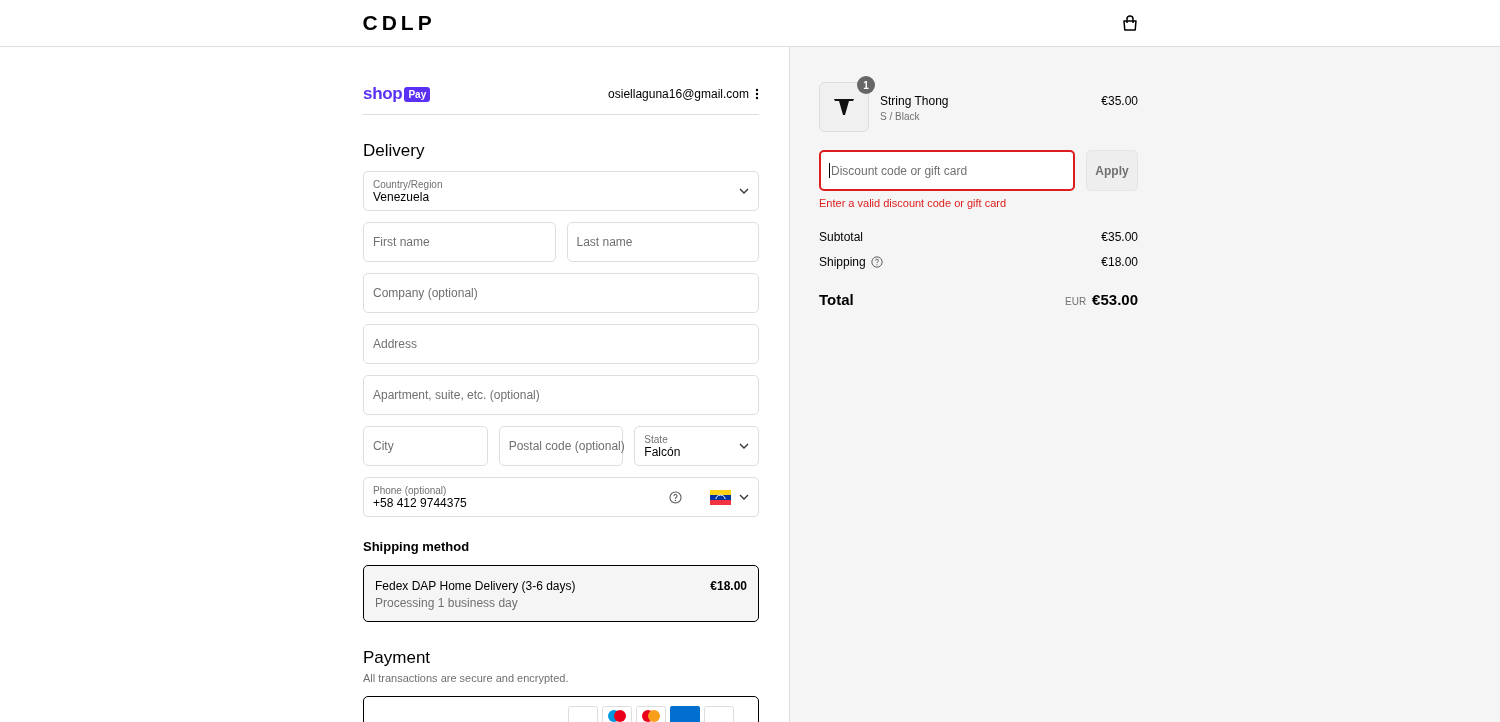 The height and width of the screenshot is (722, 1500). Describe the element at coordinates (466, 678) in the screenshot. I see `payment-note: All transactions are secure and encrypted.` at that location.